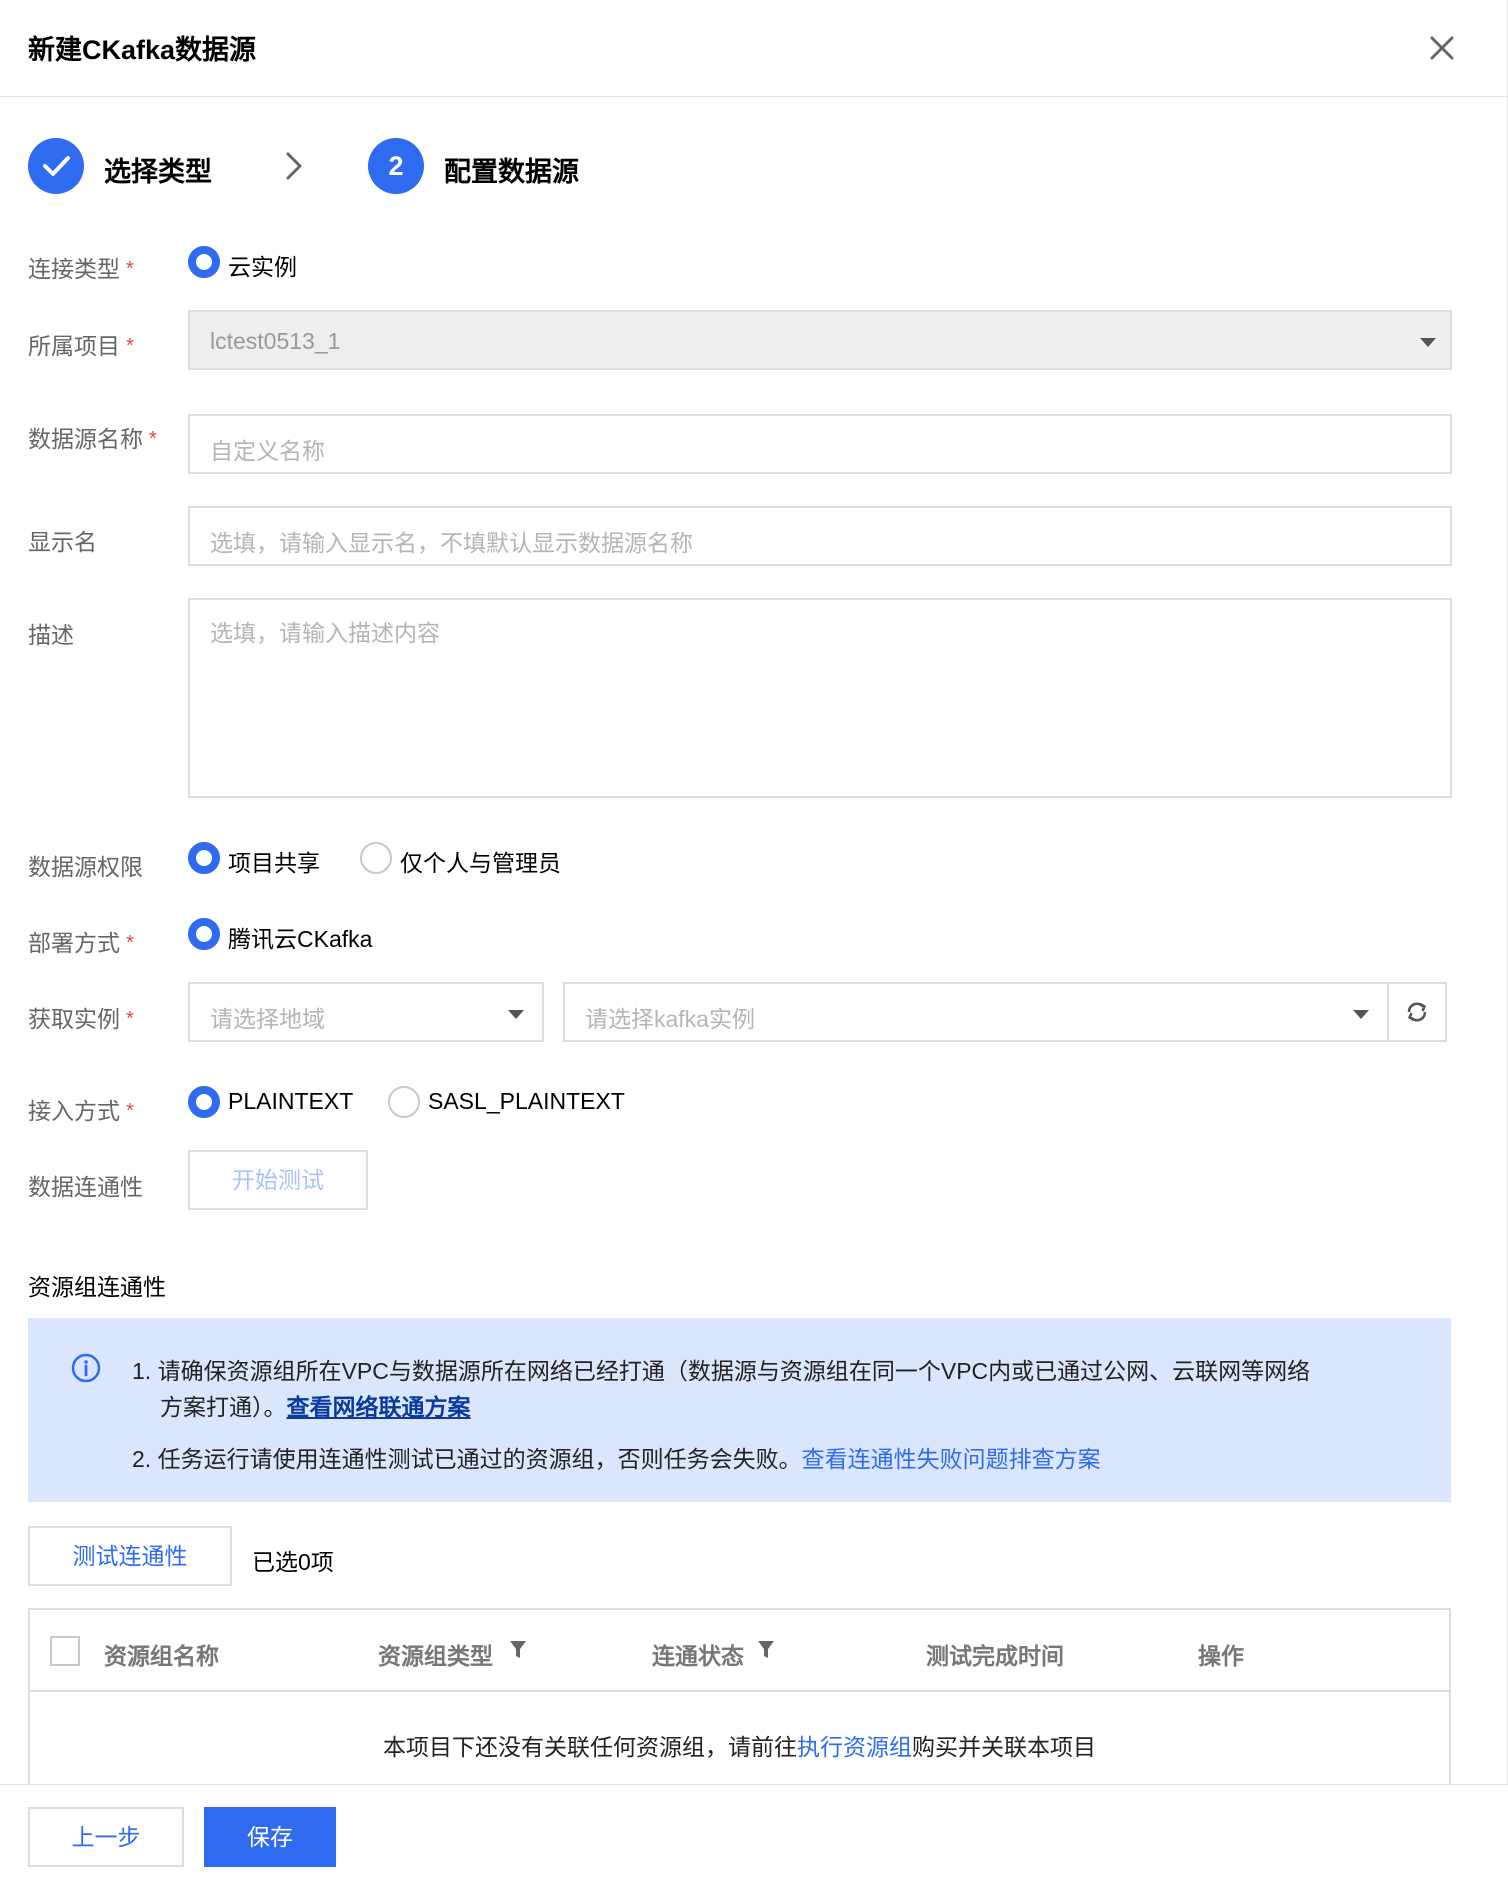 This screenshot has width=1508, height=1884. Describe the element at coordinates (142, 50) in the screenshot. I see `dialog-title: 新建CKafka数据源` at that location.